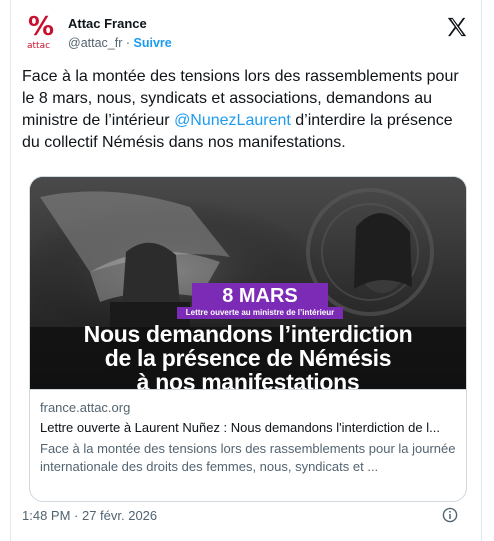 This screenshot has width=494, height=541. I want to click on headline-line-3: à nos manifestations, so click(248, 379).